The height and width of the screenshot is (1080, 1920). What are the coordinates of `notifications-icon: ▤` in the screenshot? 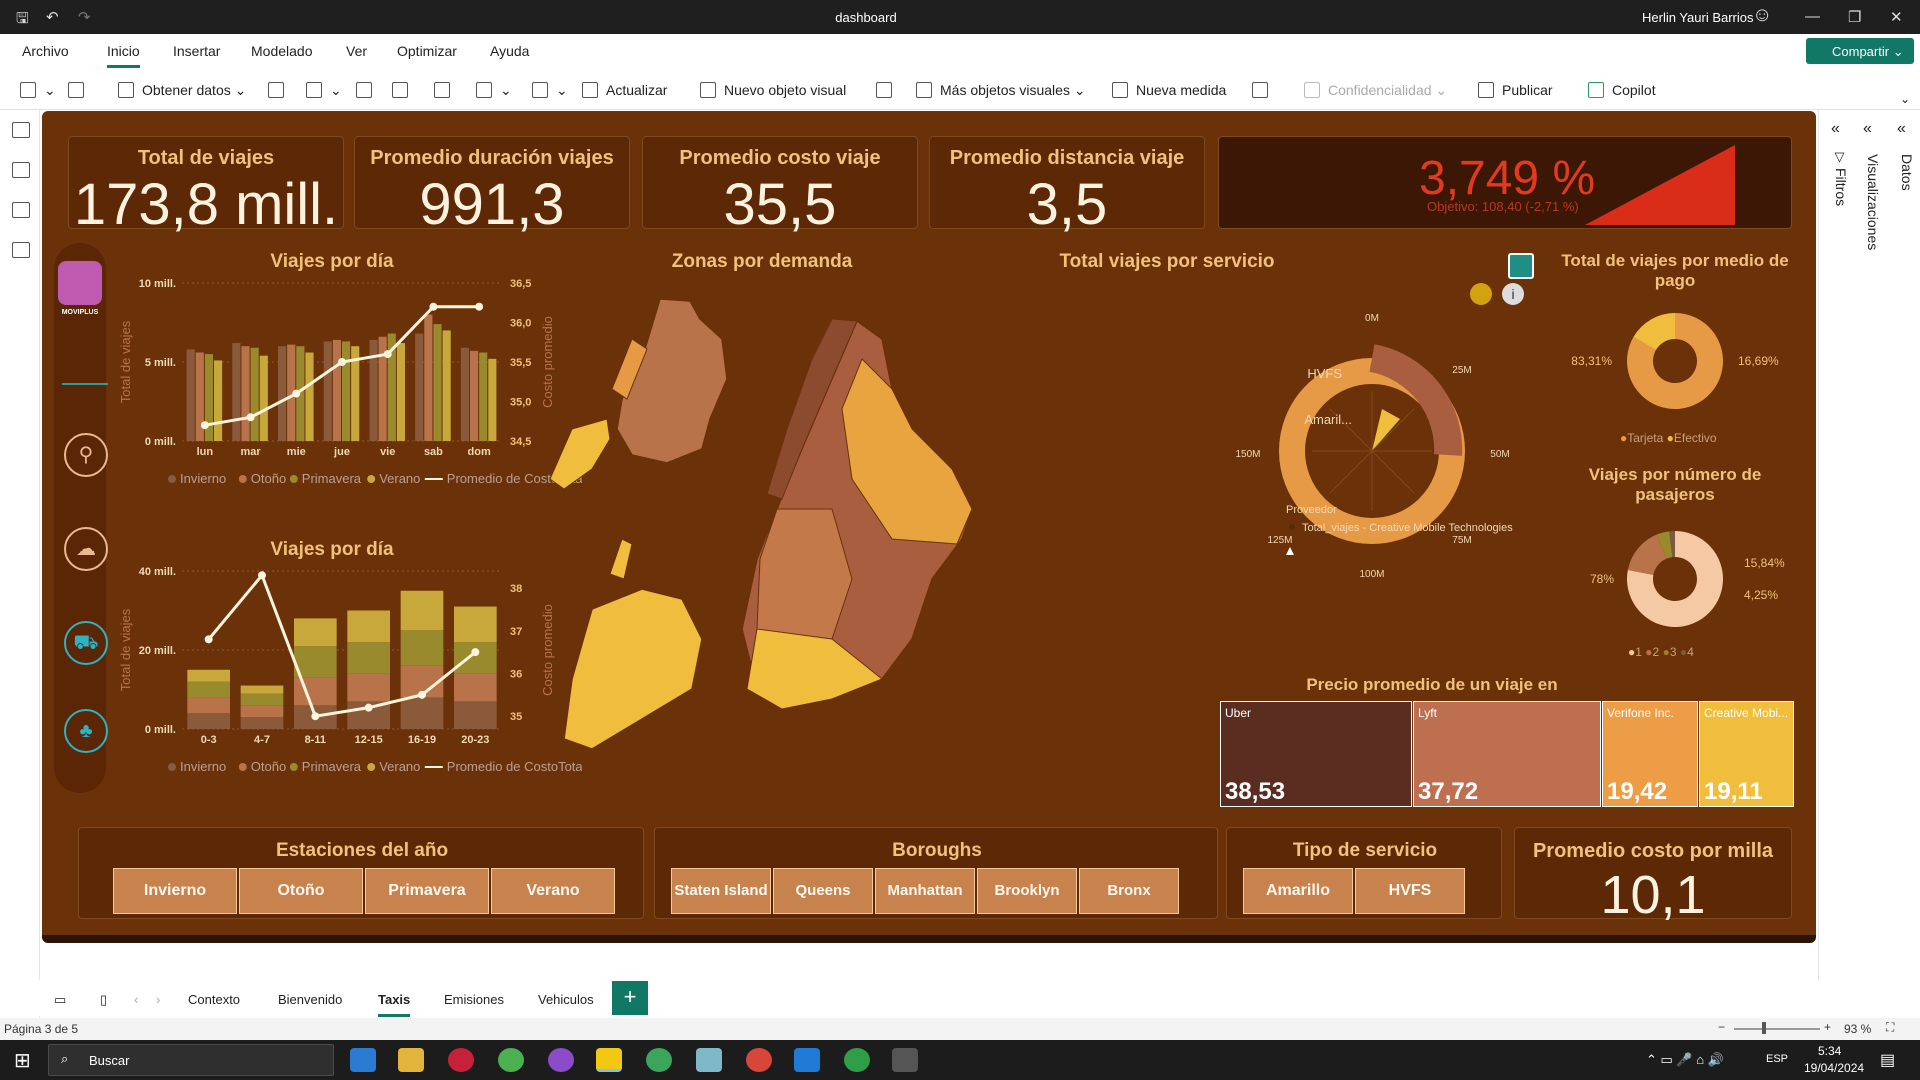 It's located at (1887, 1060).